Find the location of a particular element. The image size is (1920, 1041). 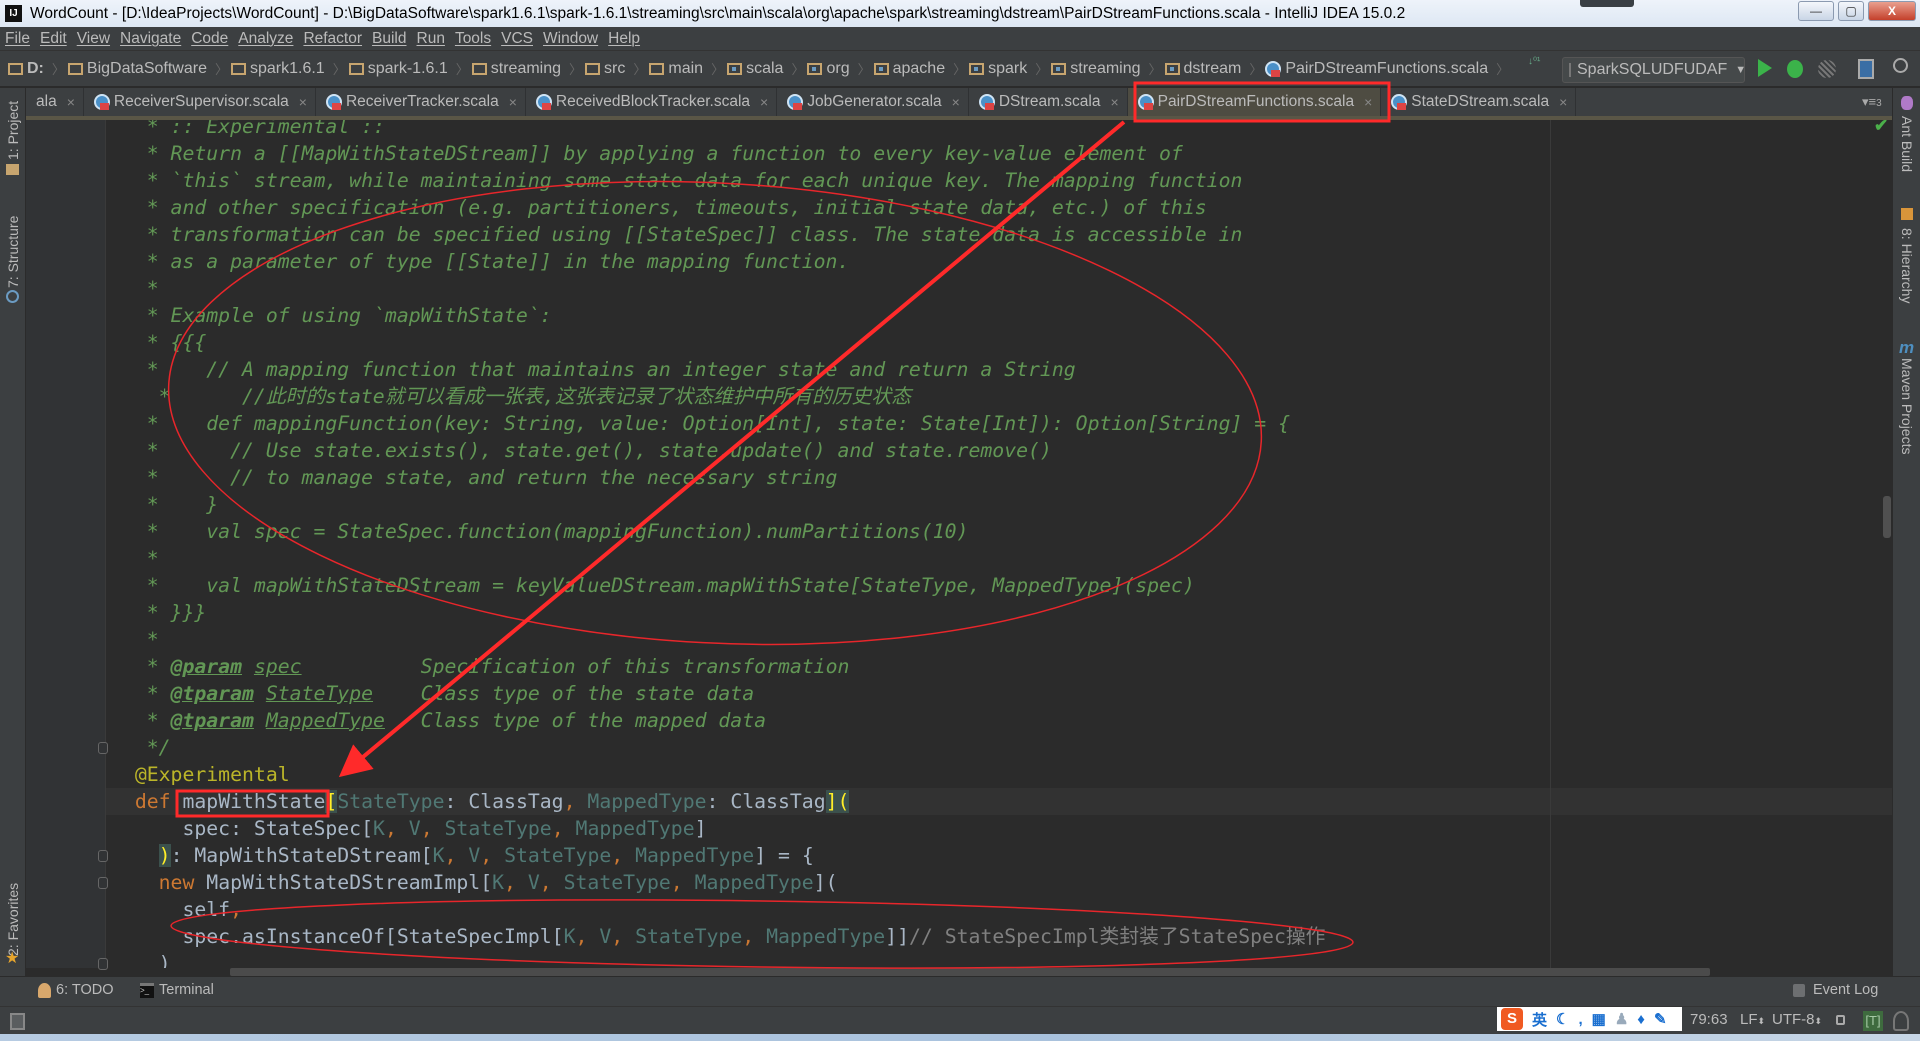

breadcrumb-item: D: is located at coordinates (26, 69).